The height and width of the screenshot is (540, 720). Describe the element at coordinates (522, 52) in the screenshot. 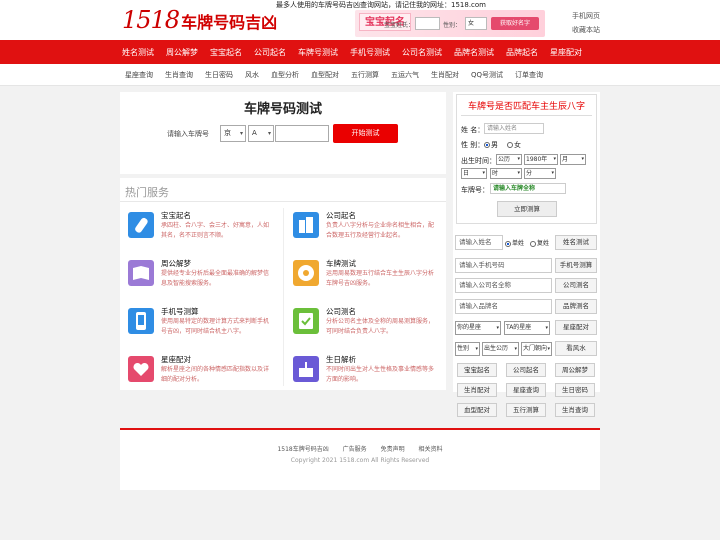

I see `nav-item: 品牌起名` at that location.